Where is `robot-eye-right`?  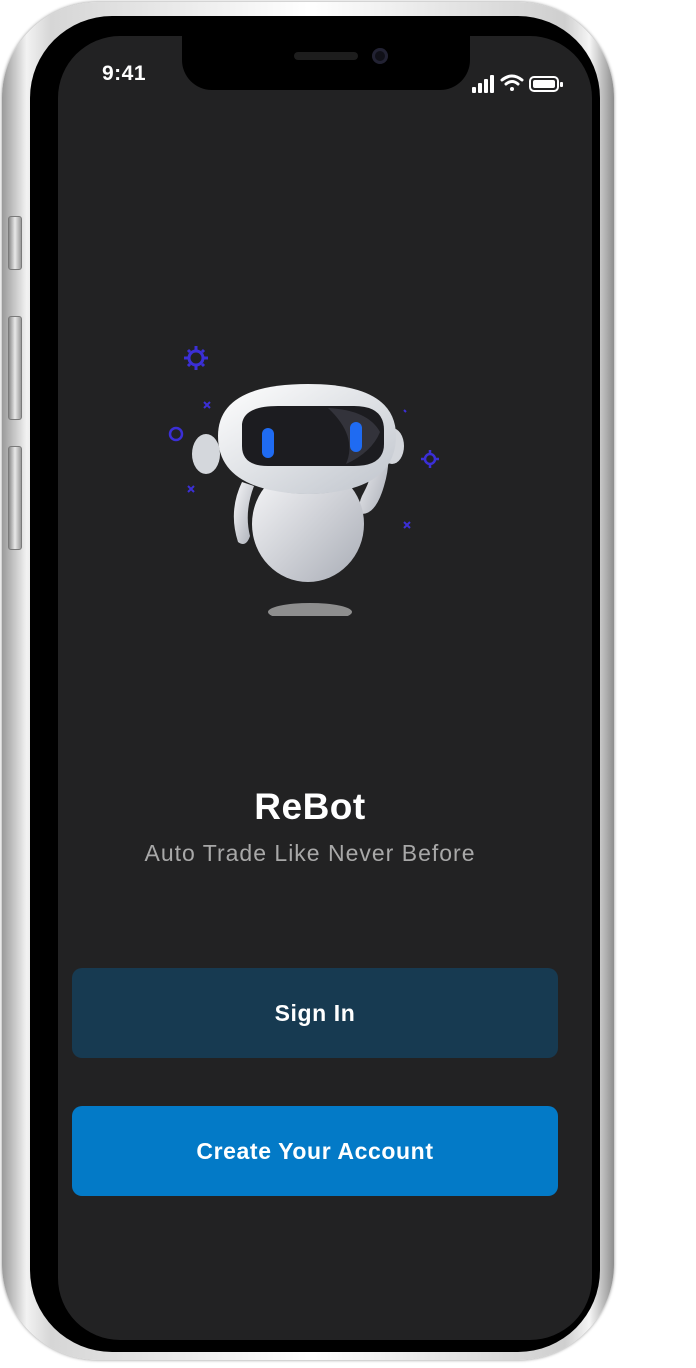 robot-eye-right is located at coordinates (356, 437).